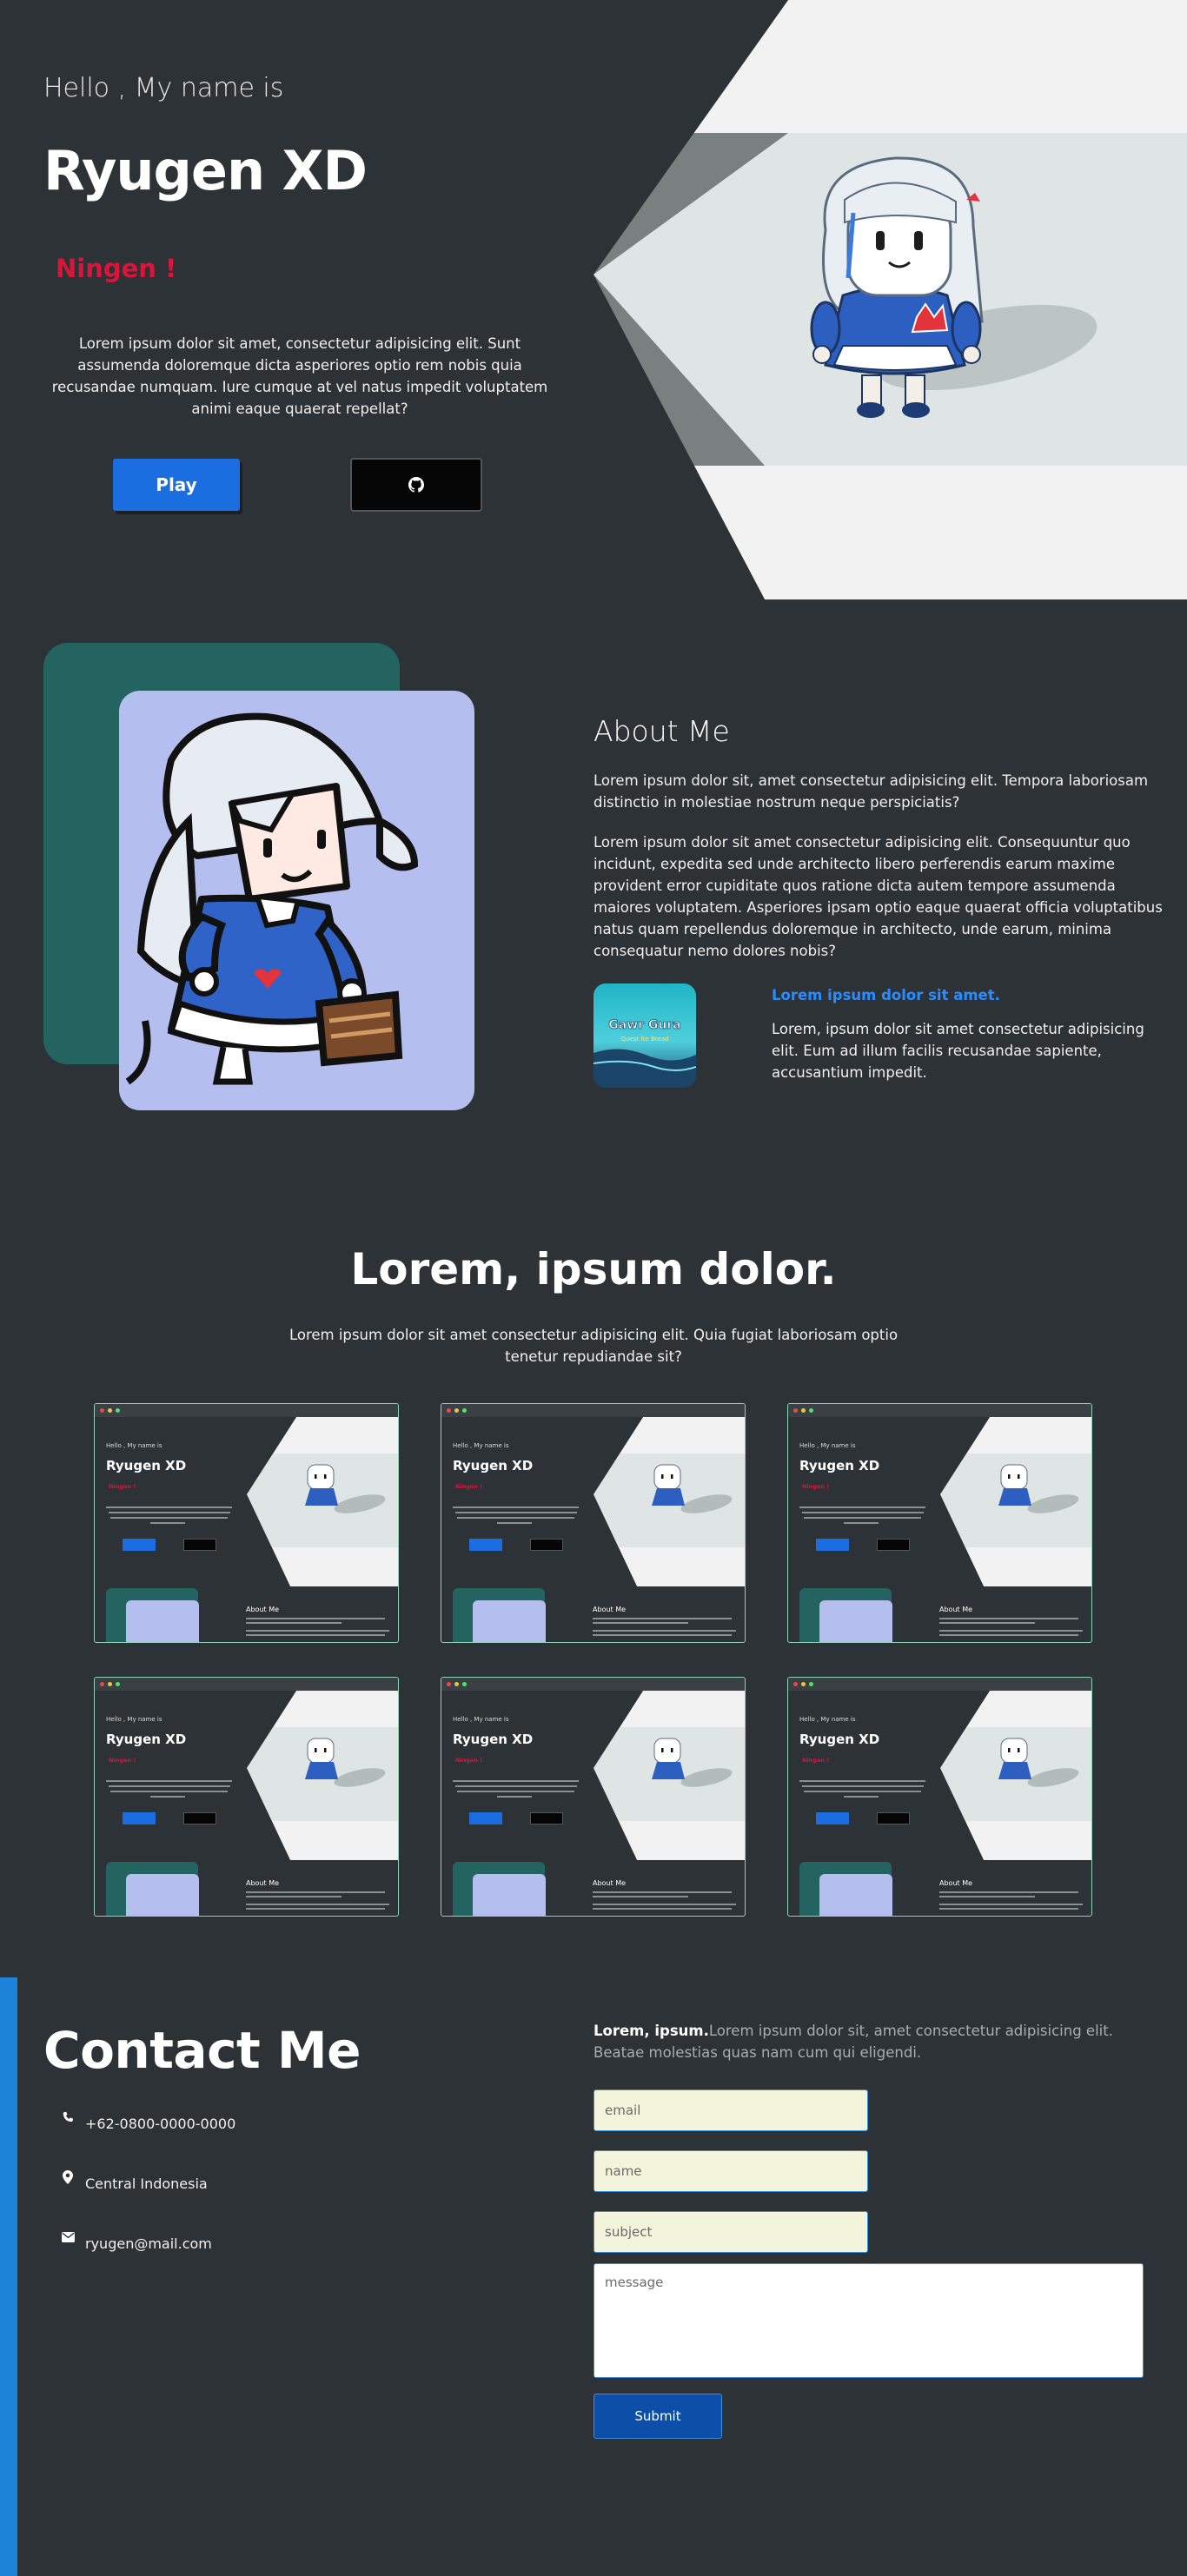 The height and width of the screenshot is (2576, 1187). Describe the element at coordinates (953, 287) in the screenshot. I see `character-figure-illustration` at that location.